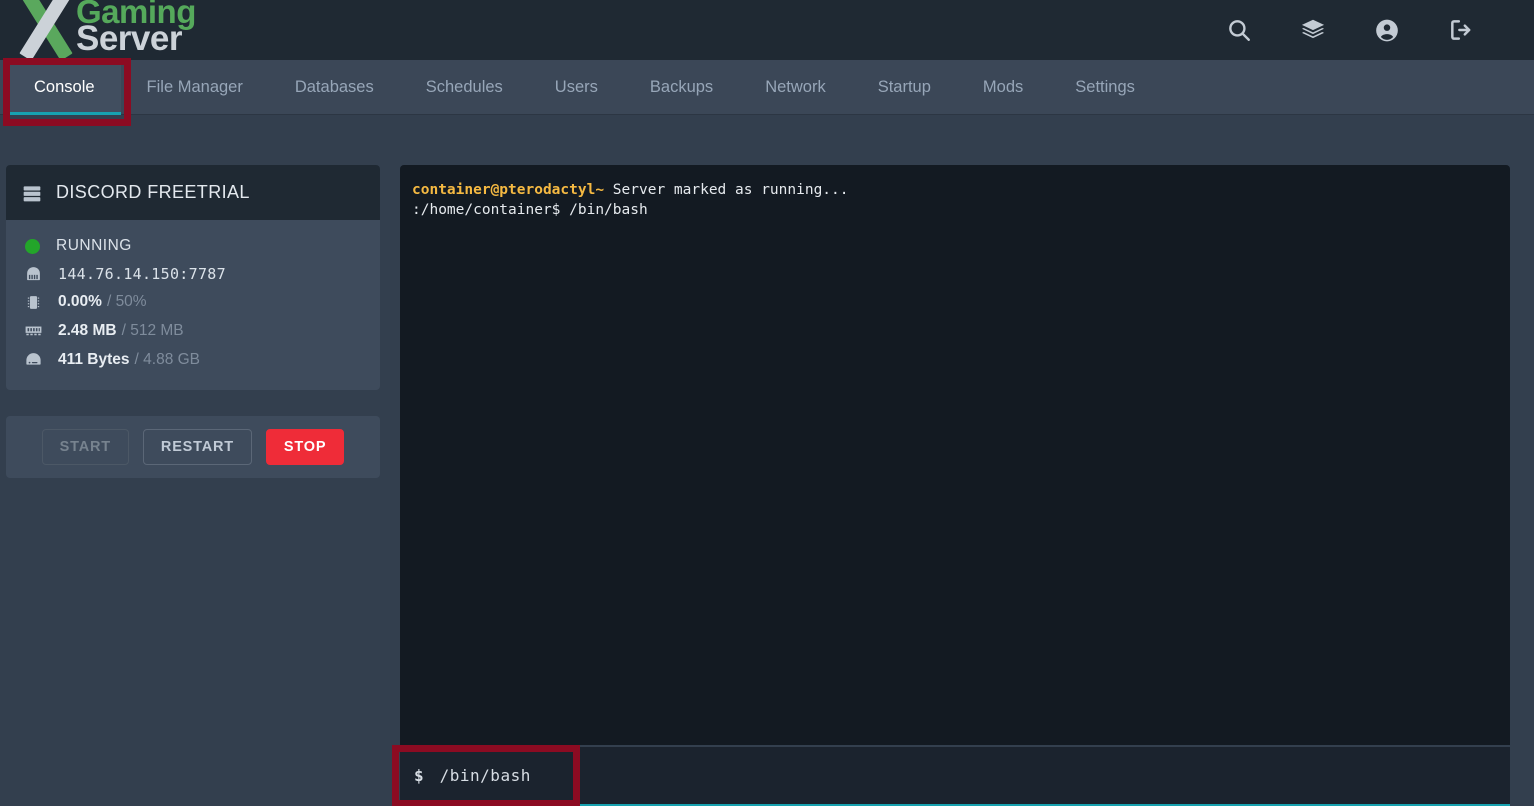 The height and width of the screenshot is (806, 1534). Describe the element at coordinates (167, 359) in the screenshot. I see `disk-limit: / 4.88 GB` at that location.